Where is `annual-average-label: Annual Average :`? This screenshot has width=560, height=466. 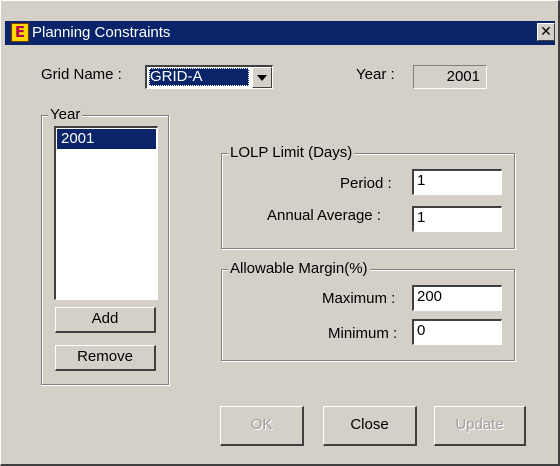
annual-average-label: Annual Average : is located at coordinates (324, 215).